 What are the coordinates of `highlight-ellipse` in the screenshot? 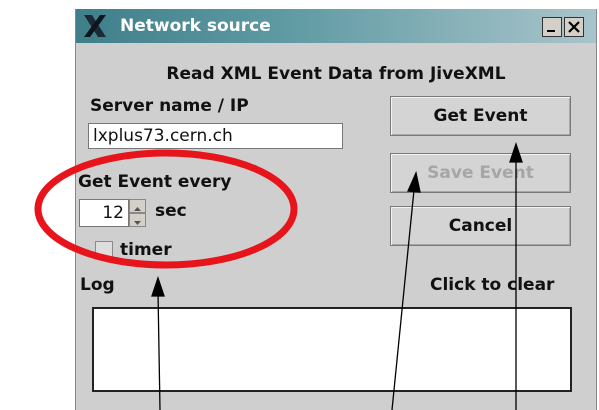 It's located at (166, 209).